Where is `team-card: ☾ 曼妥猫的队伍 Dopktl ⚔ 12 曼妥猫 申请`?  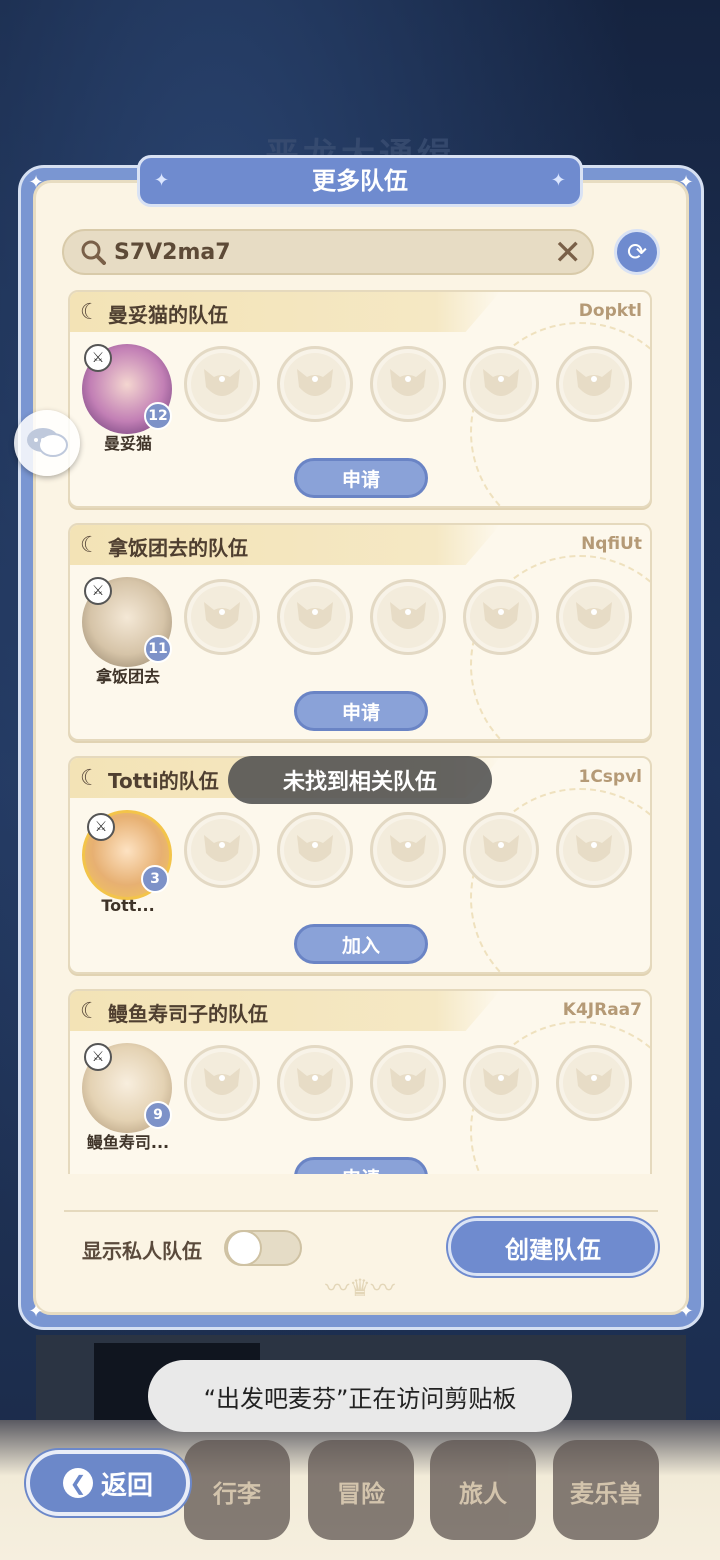
team-card: ☾ 曼妥猫的队伍 Dopktl ⚔ 12 曼妥猫 申请 is located at coordinates (360, 399).